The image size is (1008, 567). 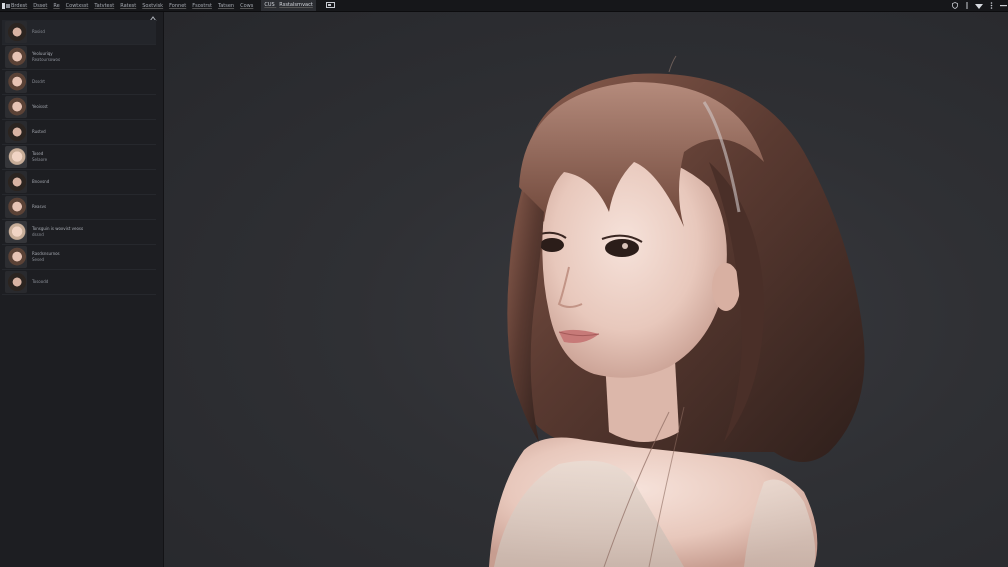 What do you see at coordinates (79, 182) in the screenshot?
I see `list-item: Bnovsnd` at bounding box center [79, 182].